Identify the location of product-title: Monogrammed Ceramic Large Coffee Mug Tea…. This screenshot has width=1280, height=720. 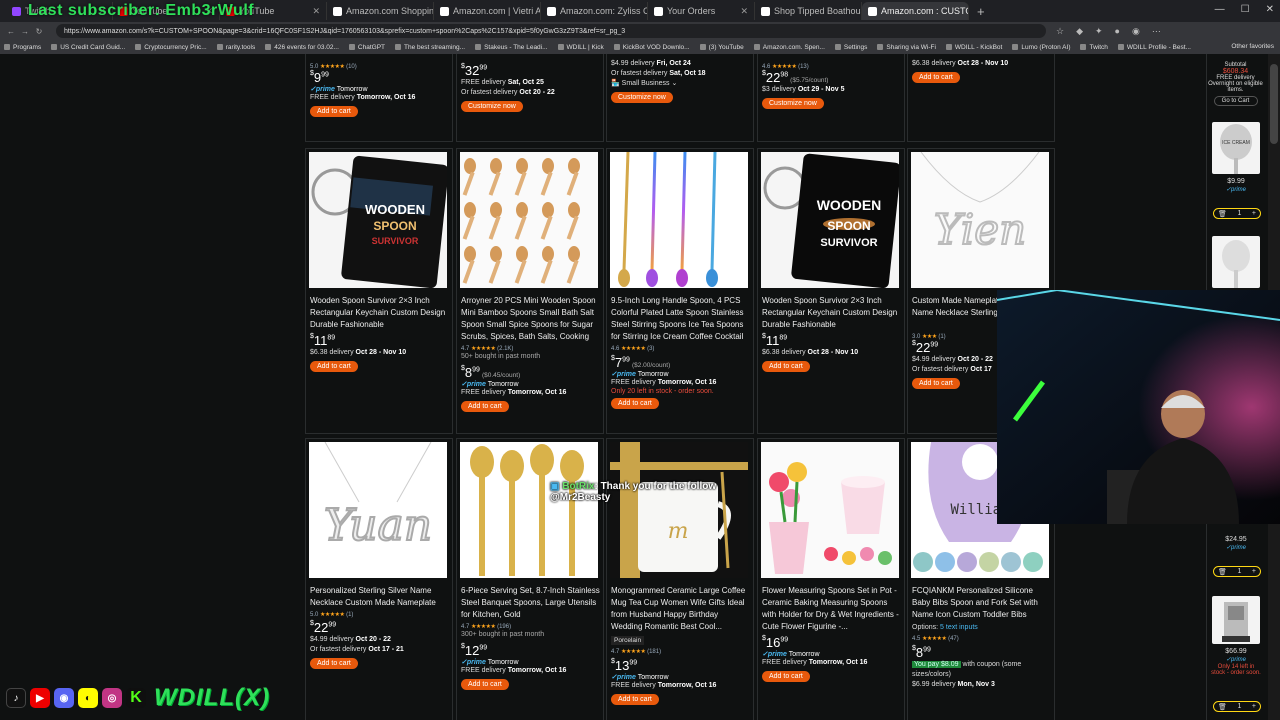
(681, 609).